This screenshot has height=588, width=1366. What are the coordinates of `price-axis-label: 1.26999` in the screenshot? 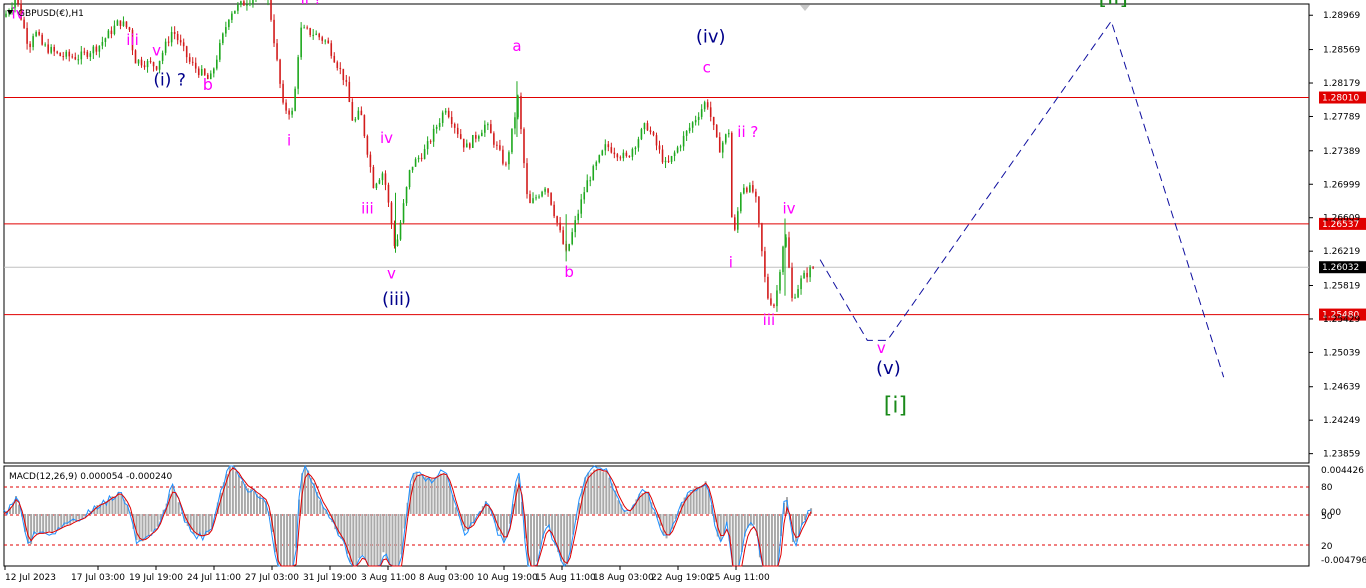 It's located at (1341, 185).